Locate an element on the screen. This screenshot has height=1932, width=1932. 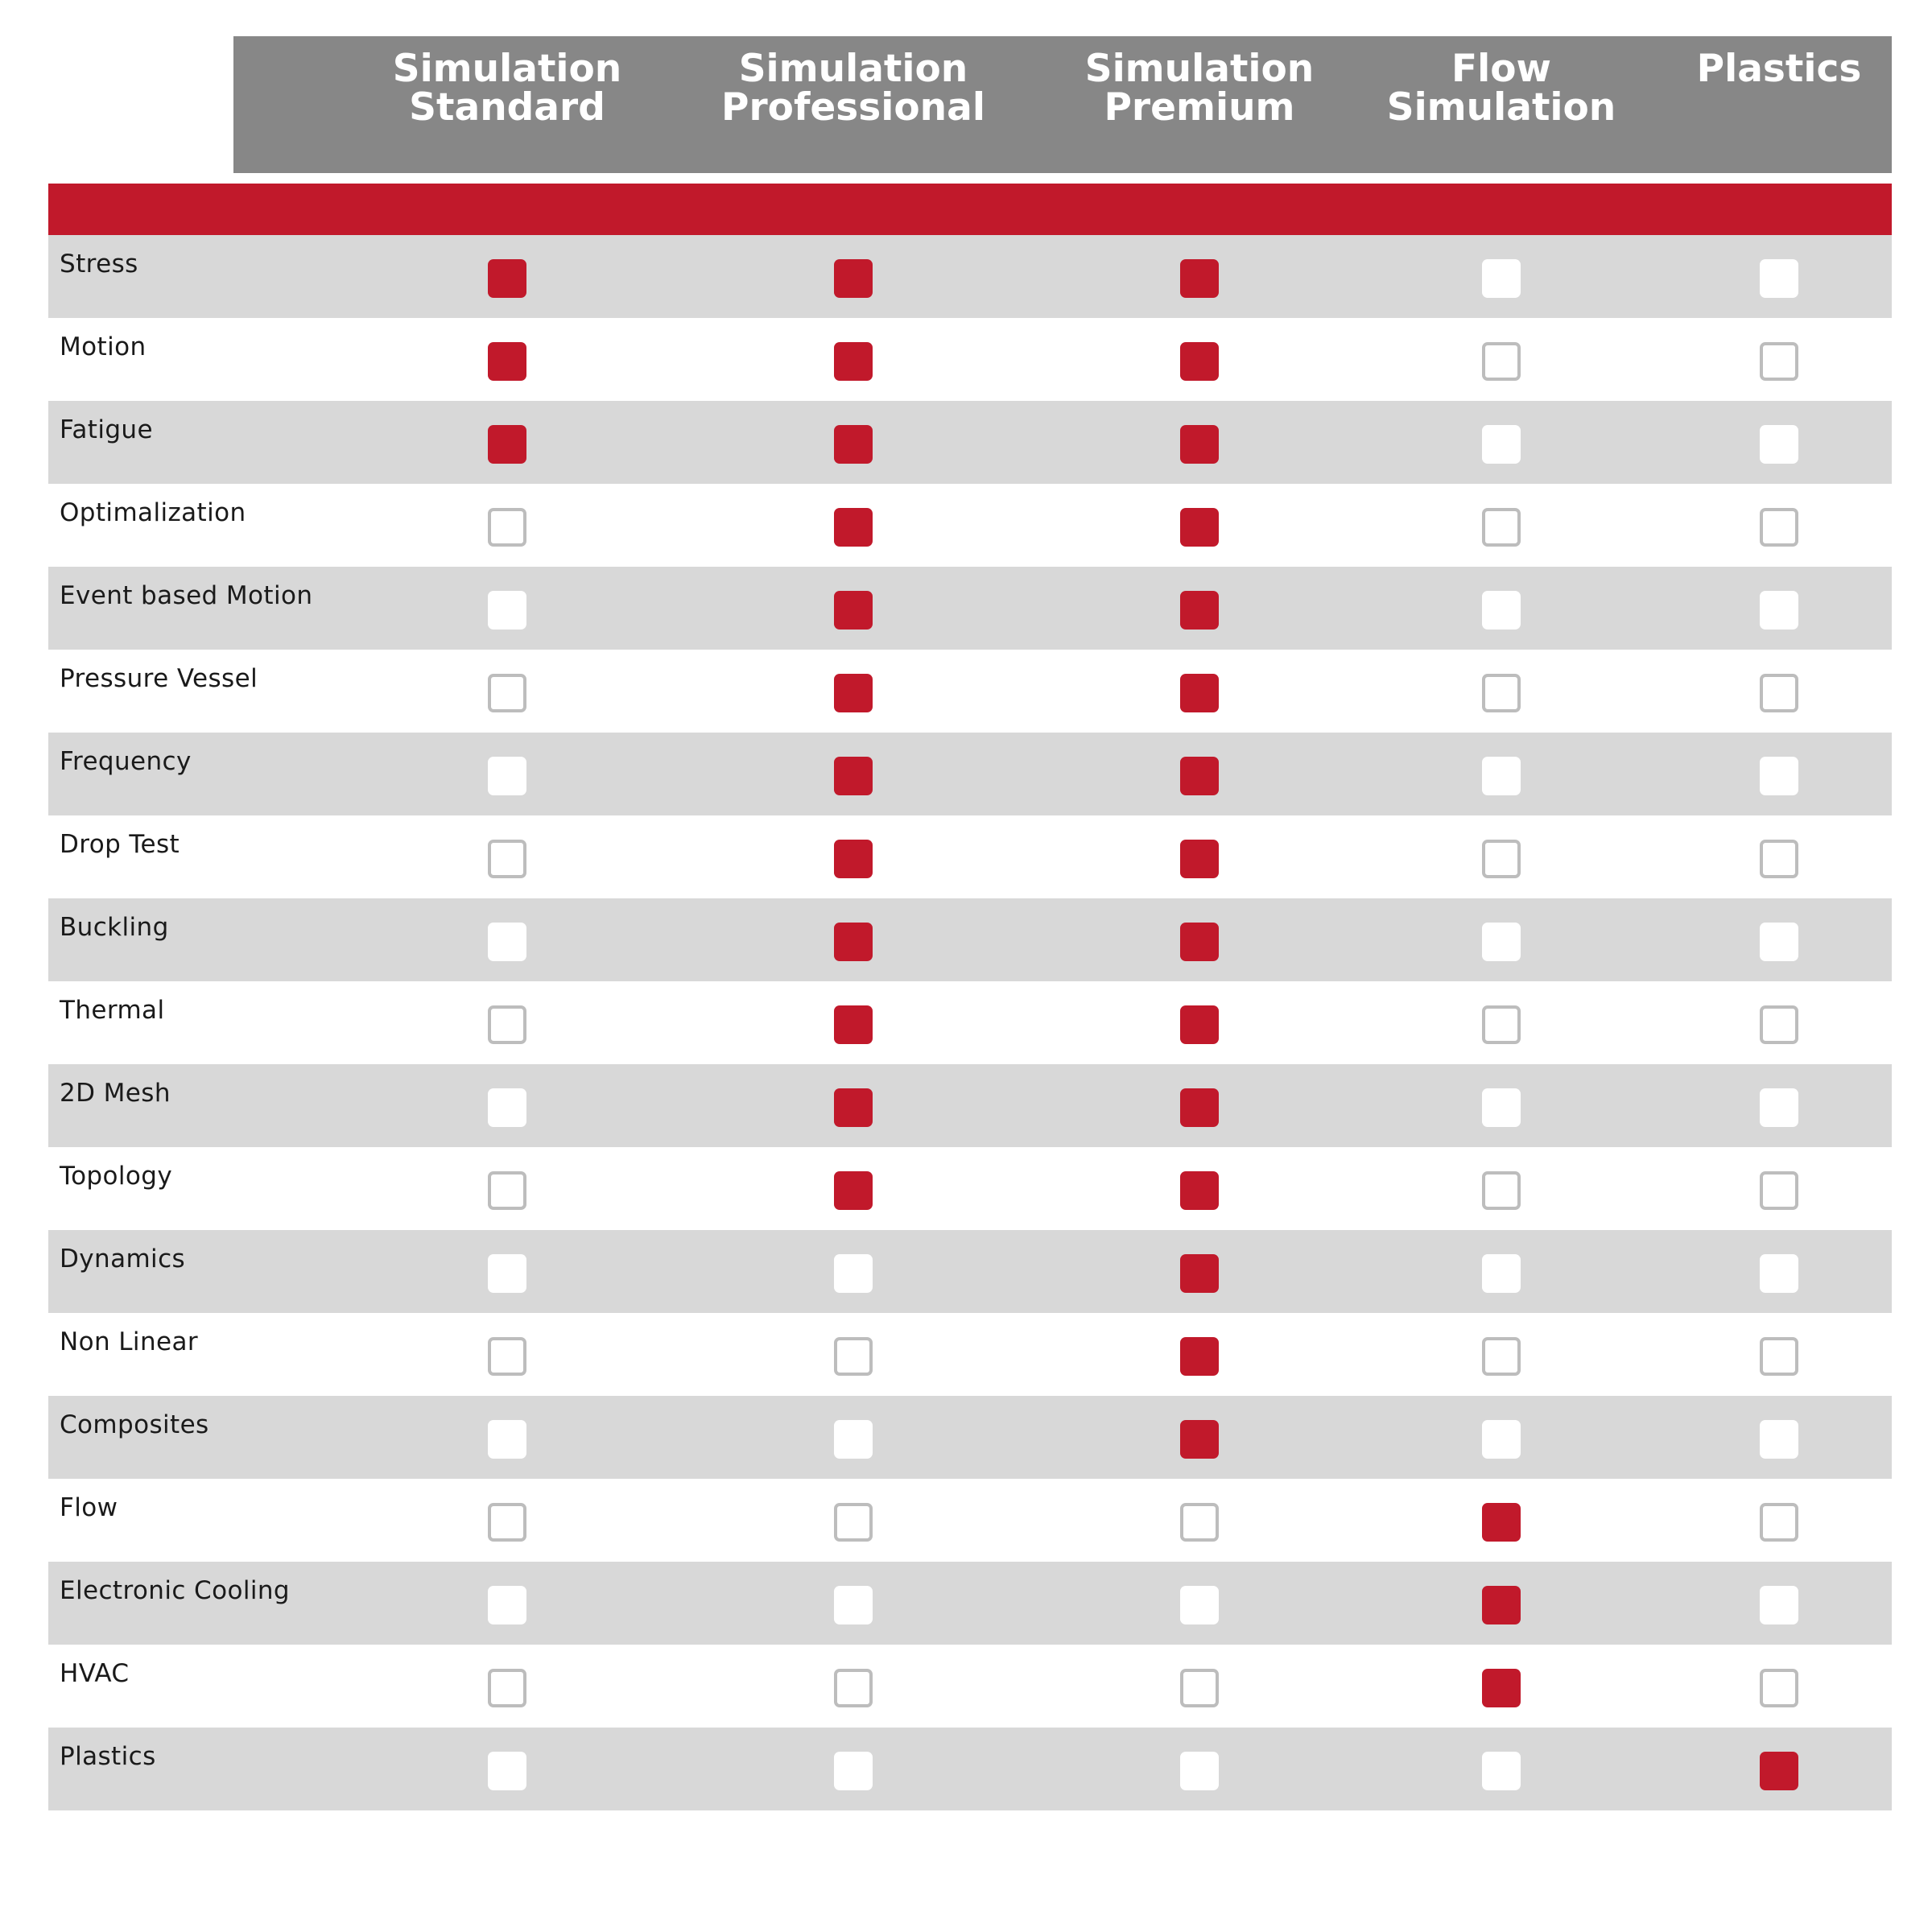
cell-thermal-simulation-professional is located at coordinates (853, 1024).